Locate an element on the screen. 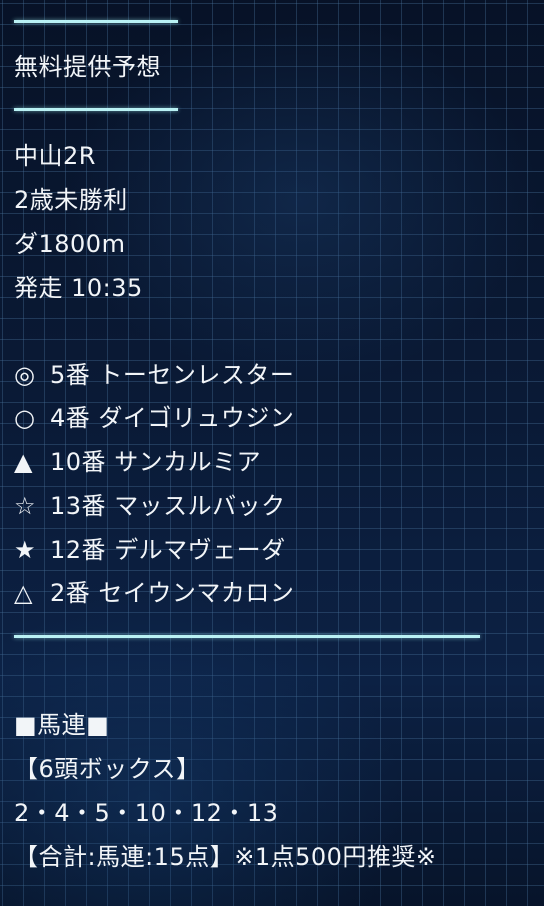 This screenshot has height=906, width=544. pick-horse: サンカルミア is located at coordinates (188, 462).